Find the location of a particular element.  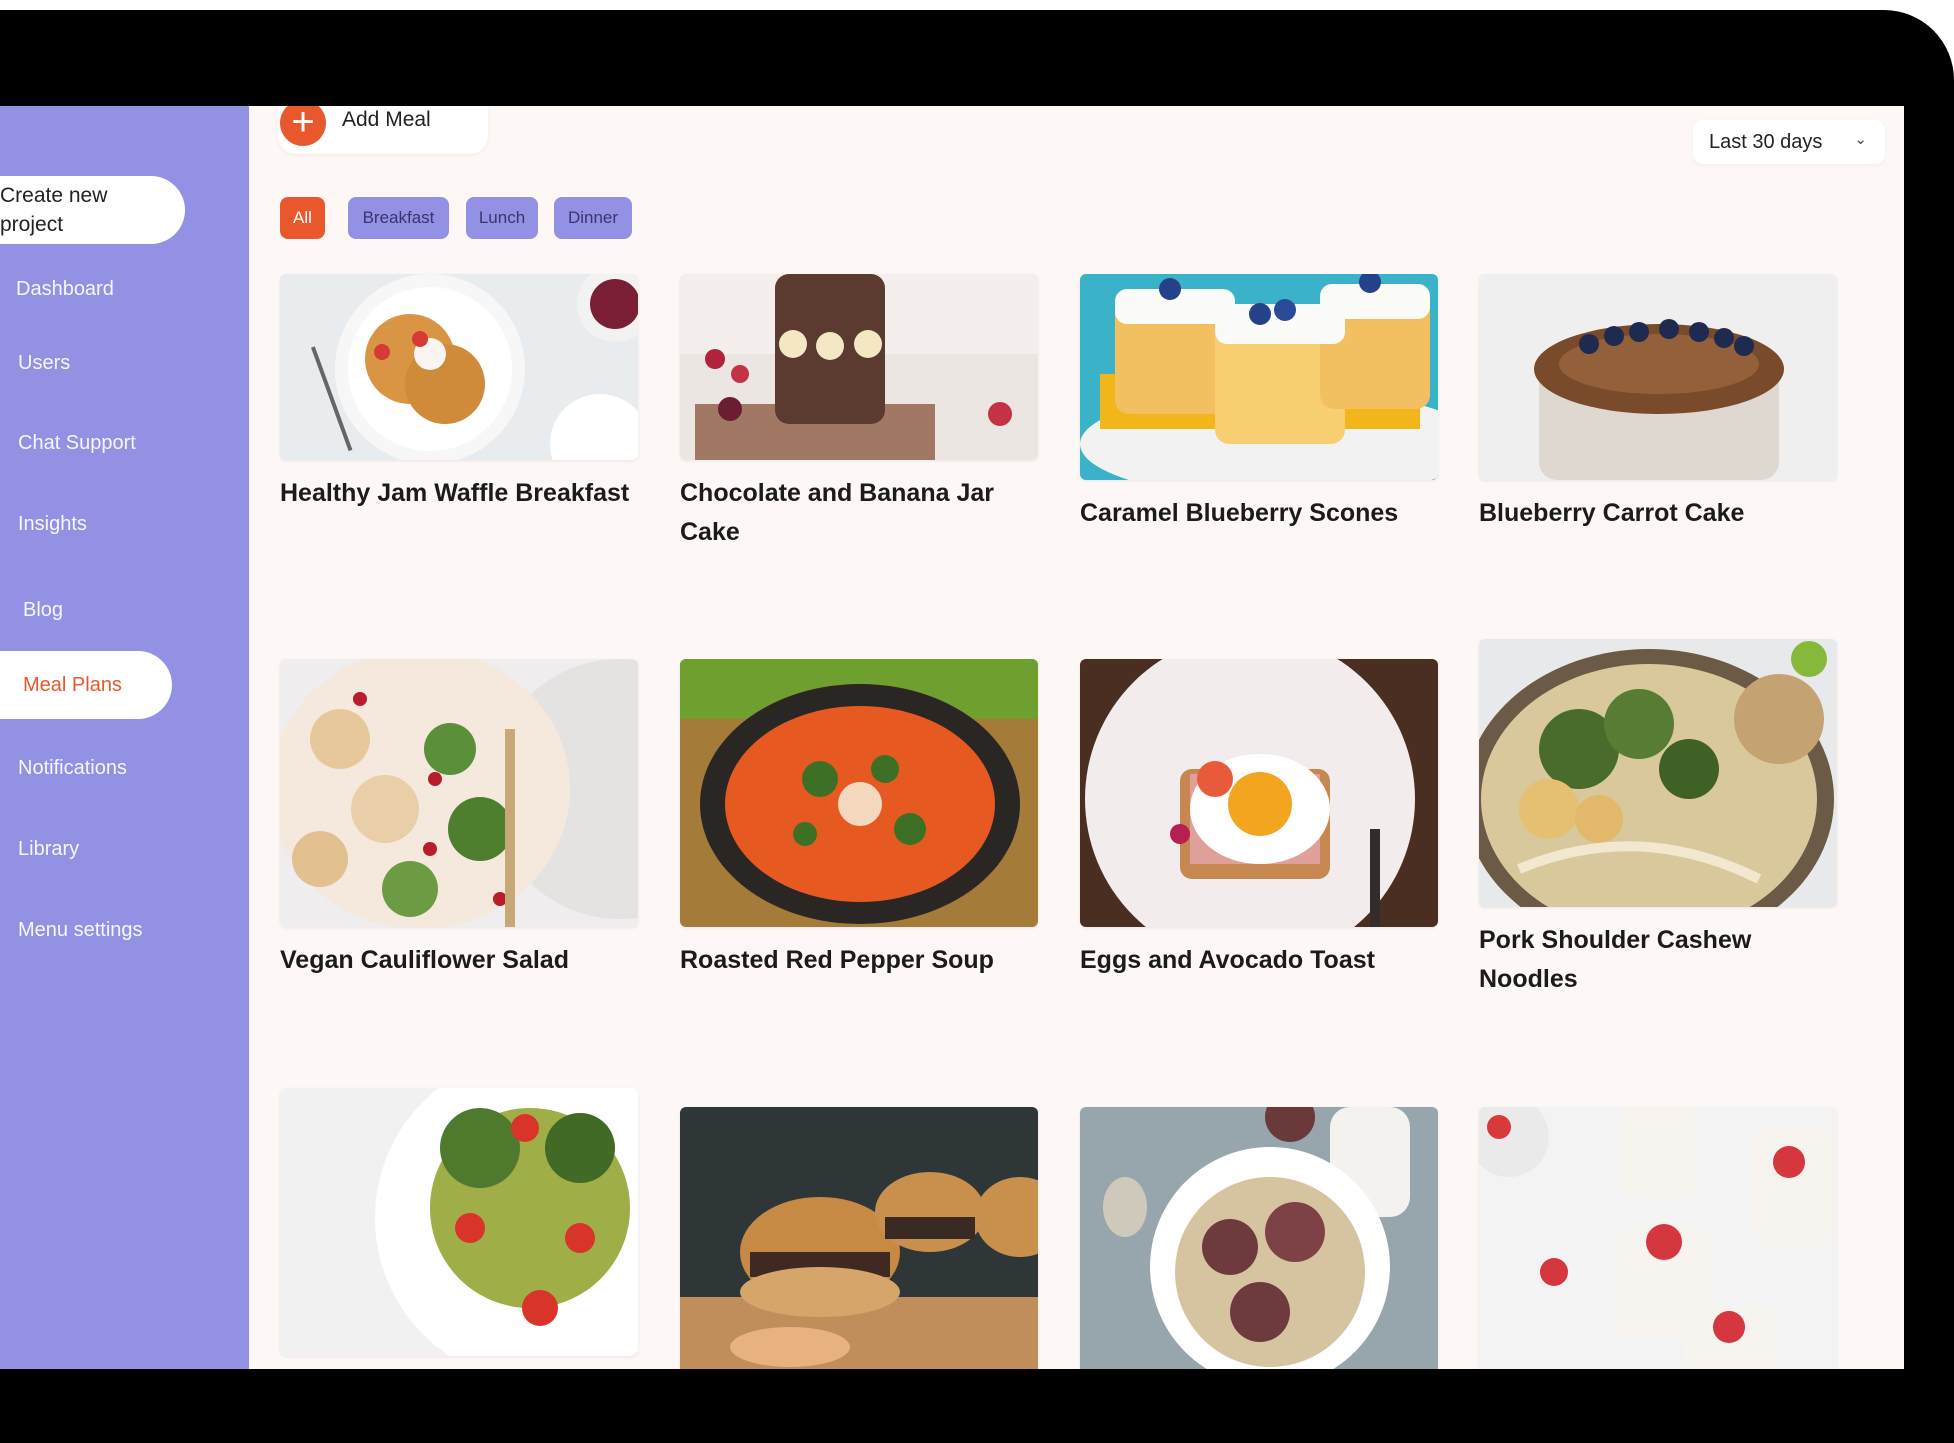

meal-card: Healthy Jam Waffle Breakfast is located at coordinates (459, 393).